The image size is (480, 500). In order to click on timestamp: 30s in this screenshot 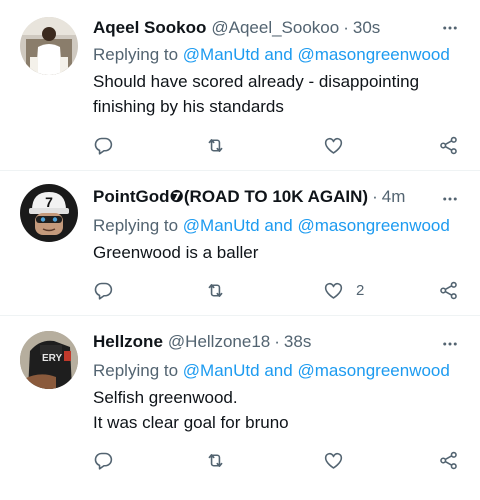, I will do `click(366, 28)`.